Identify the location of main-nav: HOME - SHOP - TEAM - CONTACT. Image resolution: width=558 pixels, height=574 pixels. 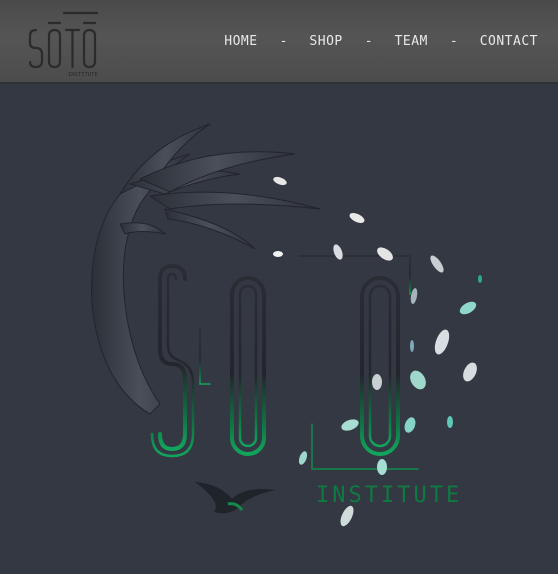
(381, 41).